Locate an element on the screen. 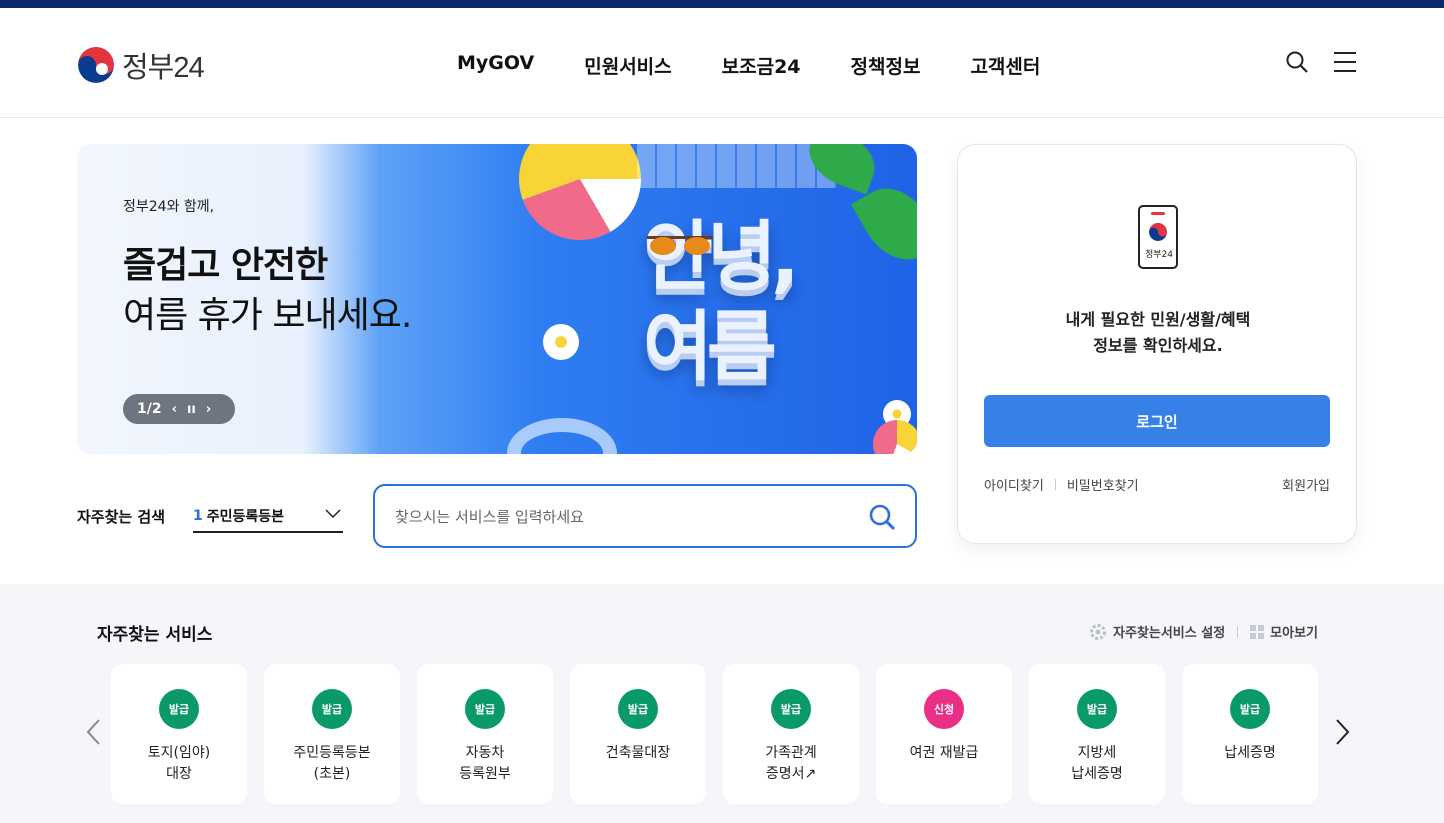 This screenshot has height=823, width=1444. pool-ladder-decoration is located at coordinates (737, 166).